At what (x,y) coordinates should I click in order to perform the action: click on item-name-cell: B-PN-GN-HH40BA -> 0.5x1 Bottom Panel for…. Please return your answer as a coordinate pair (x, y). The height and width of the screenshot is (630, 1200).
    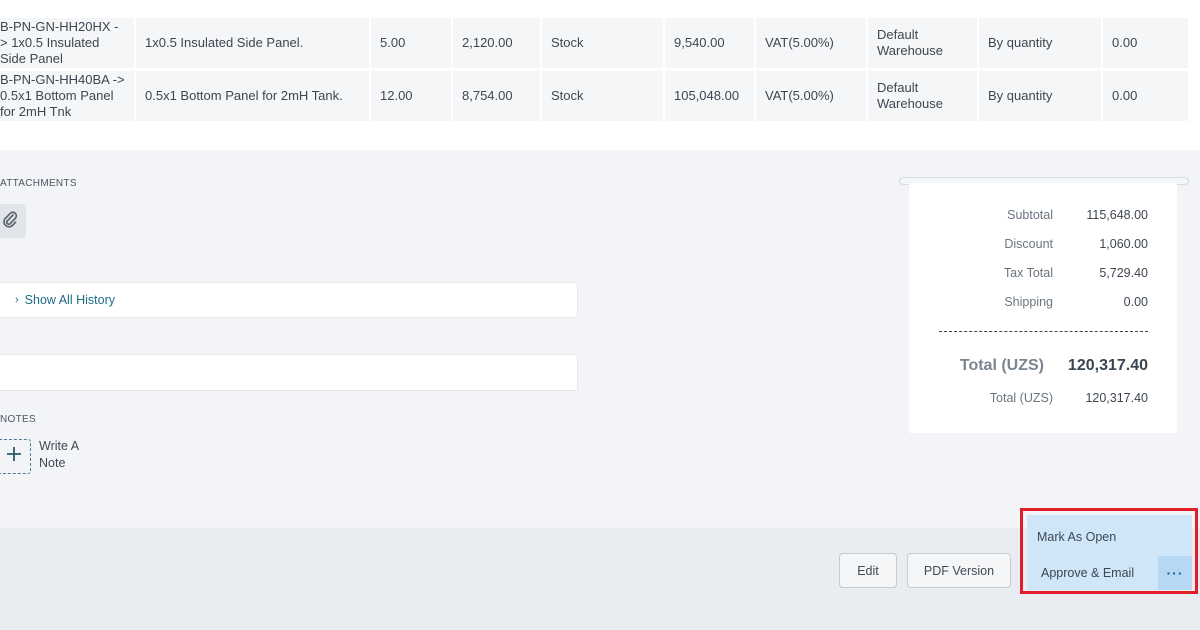
    Looking at the image, I should click on (68, 96).